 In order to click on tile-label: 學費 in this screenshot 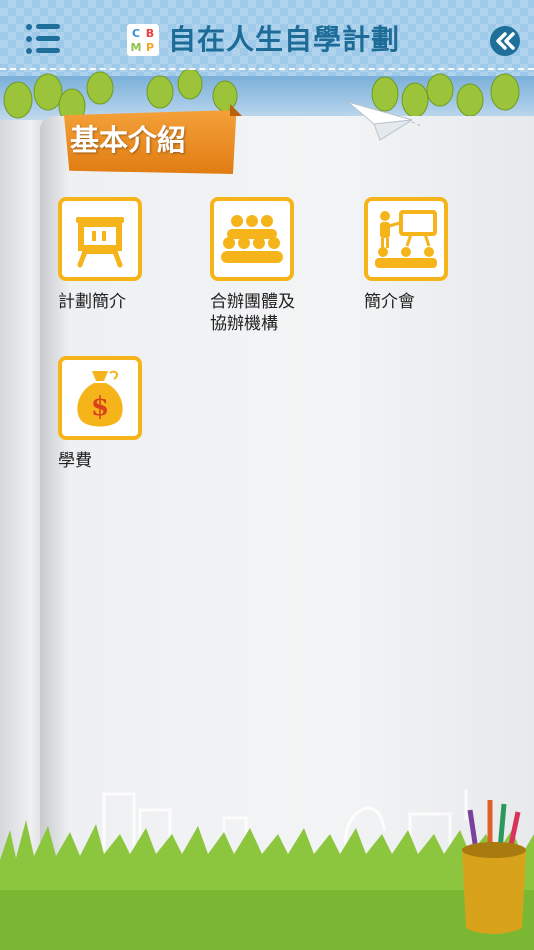, I will do `click(75, 461)`.